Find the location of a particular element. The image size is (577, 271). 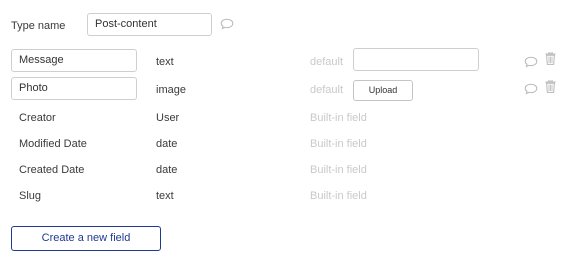

builtin-note-modified-date: Built-in field is located at coordinates (338, 144).